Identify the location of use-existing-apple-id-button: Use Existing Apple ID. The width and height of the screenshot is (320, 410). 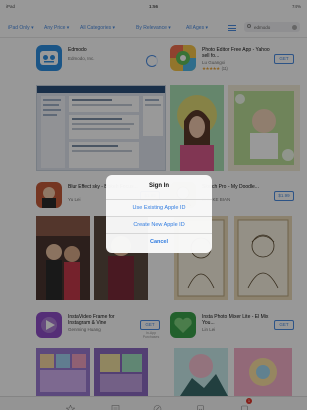
(159, 207).